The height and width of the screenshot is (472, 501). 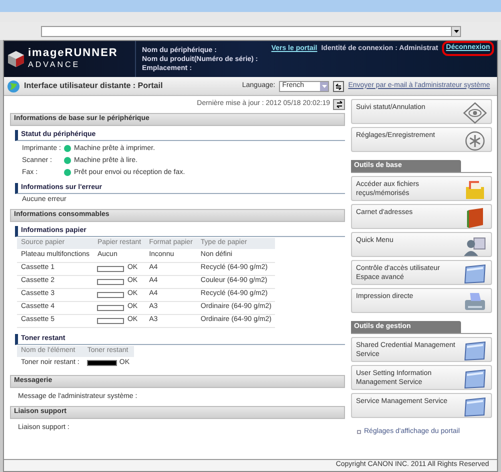 I want to click on person-icon, so click(x=475, y=246).